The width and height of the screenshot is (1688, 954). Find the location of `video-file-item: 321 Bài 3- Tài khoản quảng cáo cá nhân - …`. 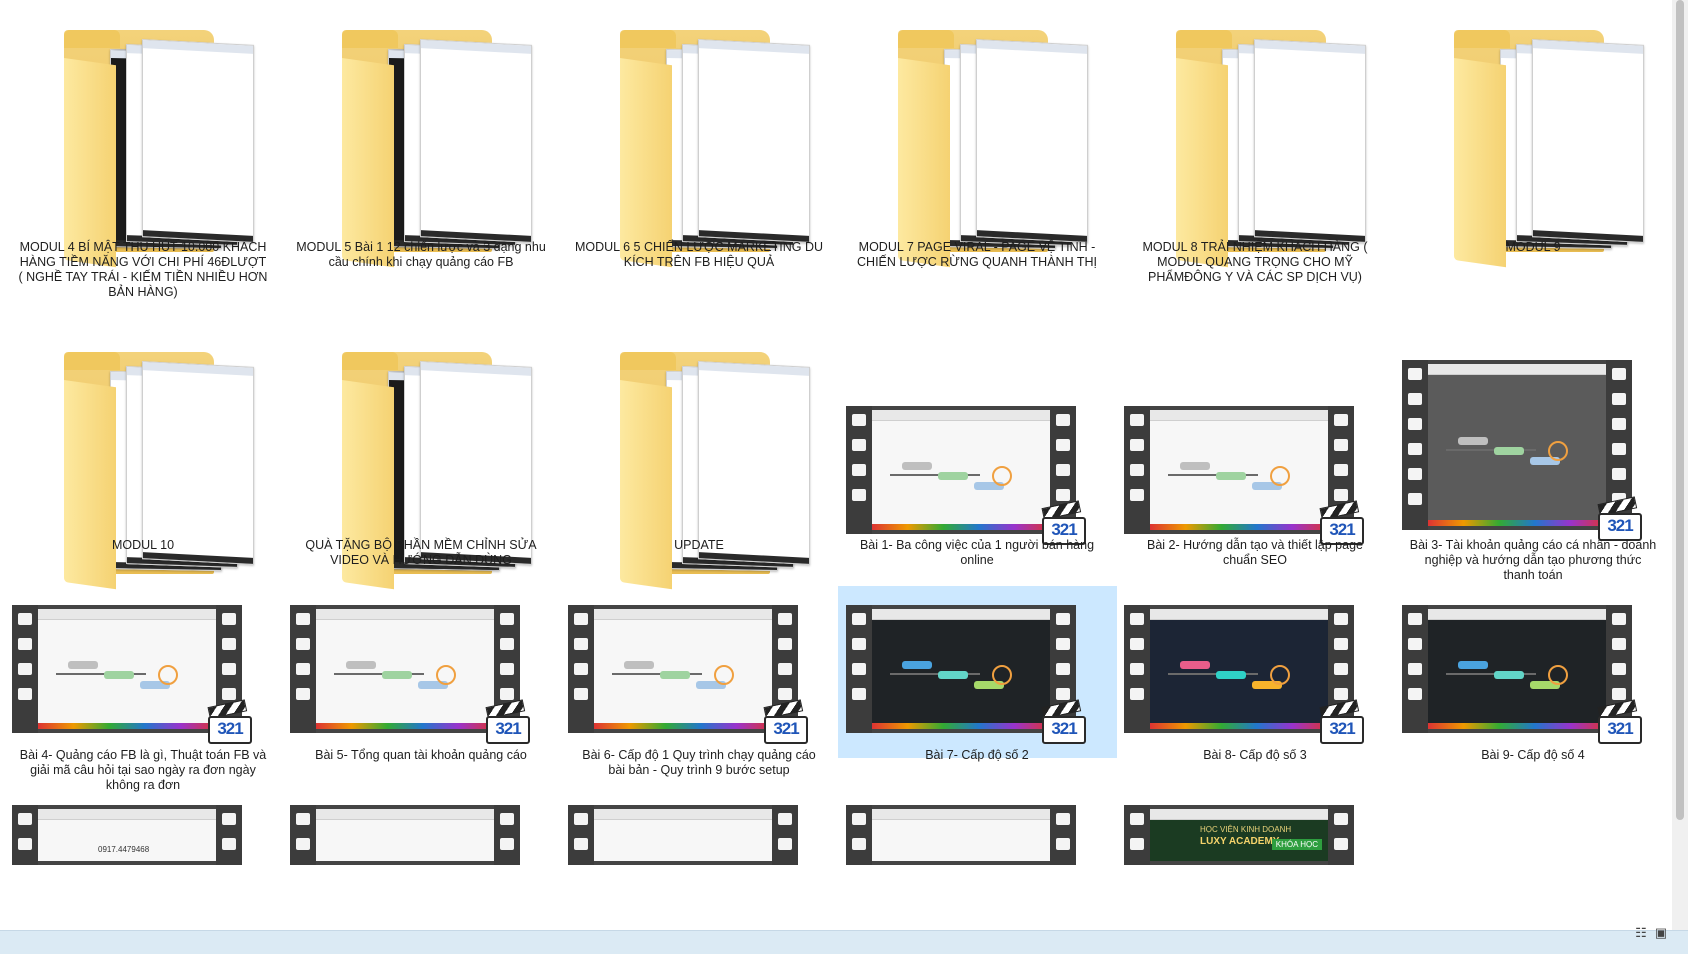

video-file-item: 321 Bài 3- Tài khoản quảng cáo cá nhân - … is located at coordinates (1533, 457).